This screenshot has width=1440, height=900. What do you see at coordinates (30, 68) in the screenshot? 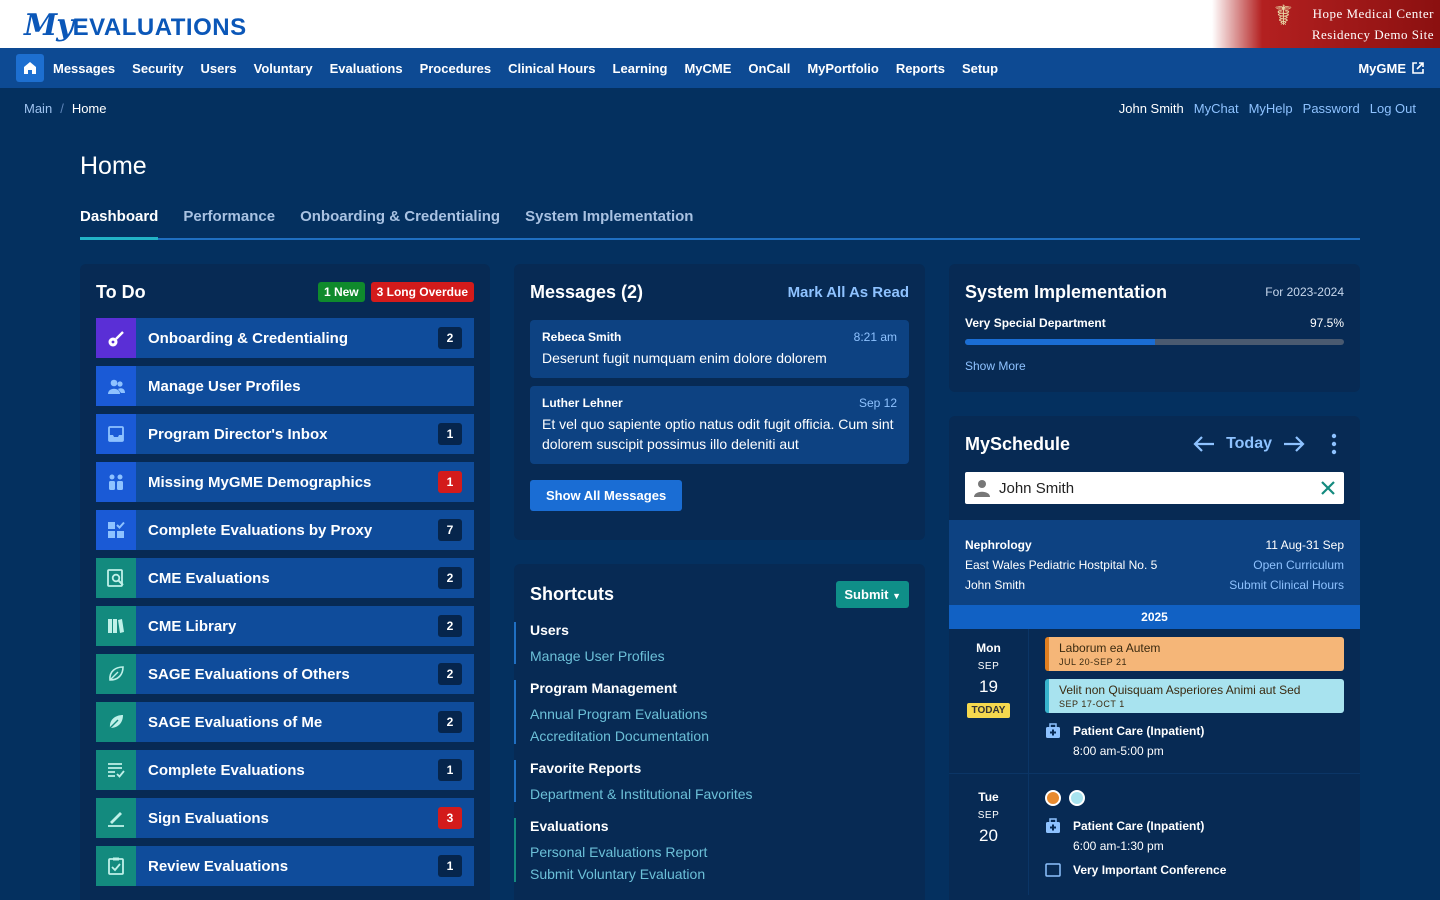
I see `home-button` at bounding box center [30, 68].